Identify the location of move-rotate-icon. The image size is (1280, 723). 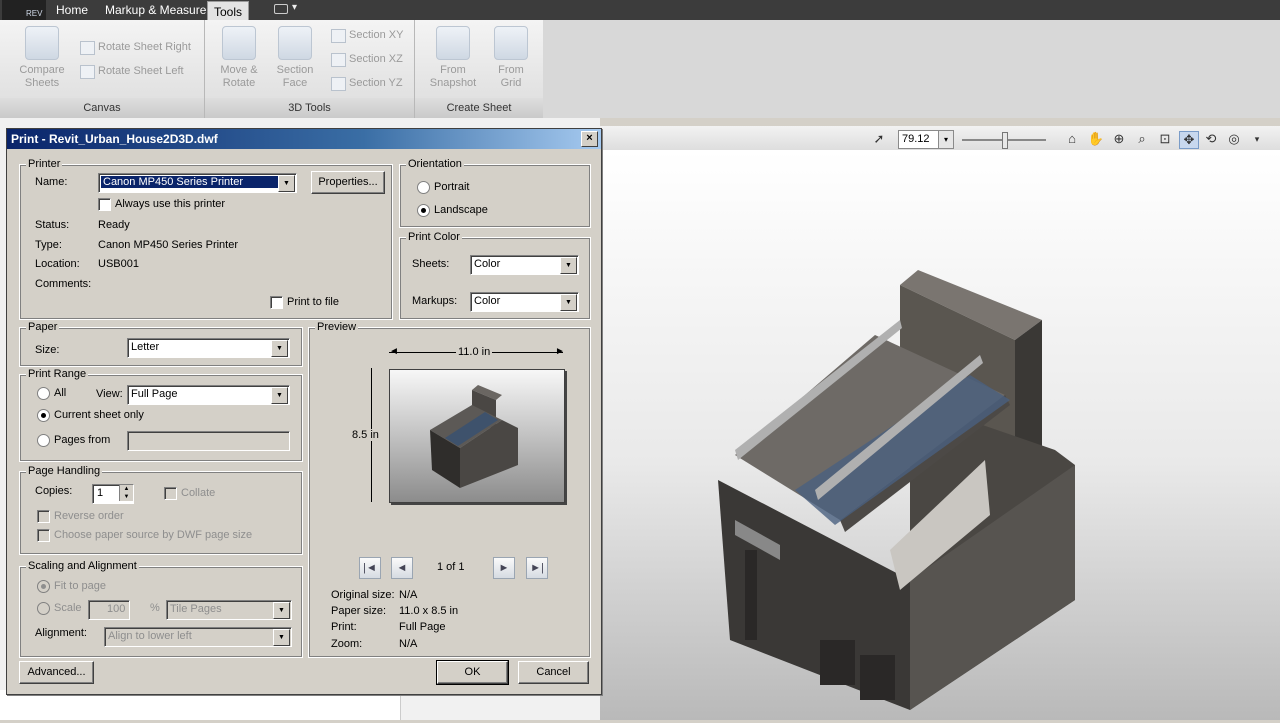
(239, 43).